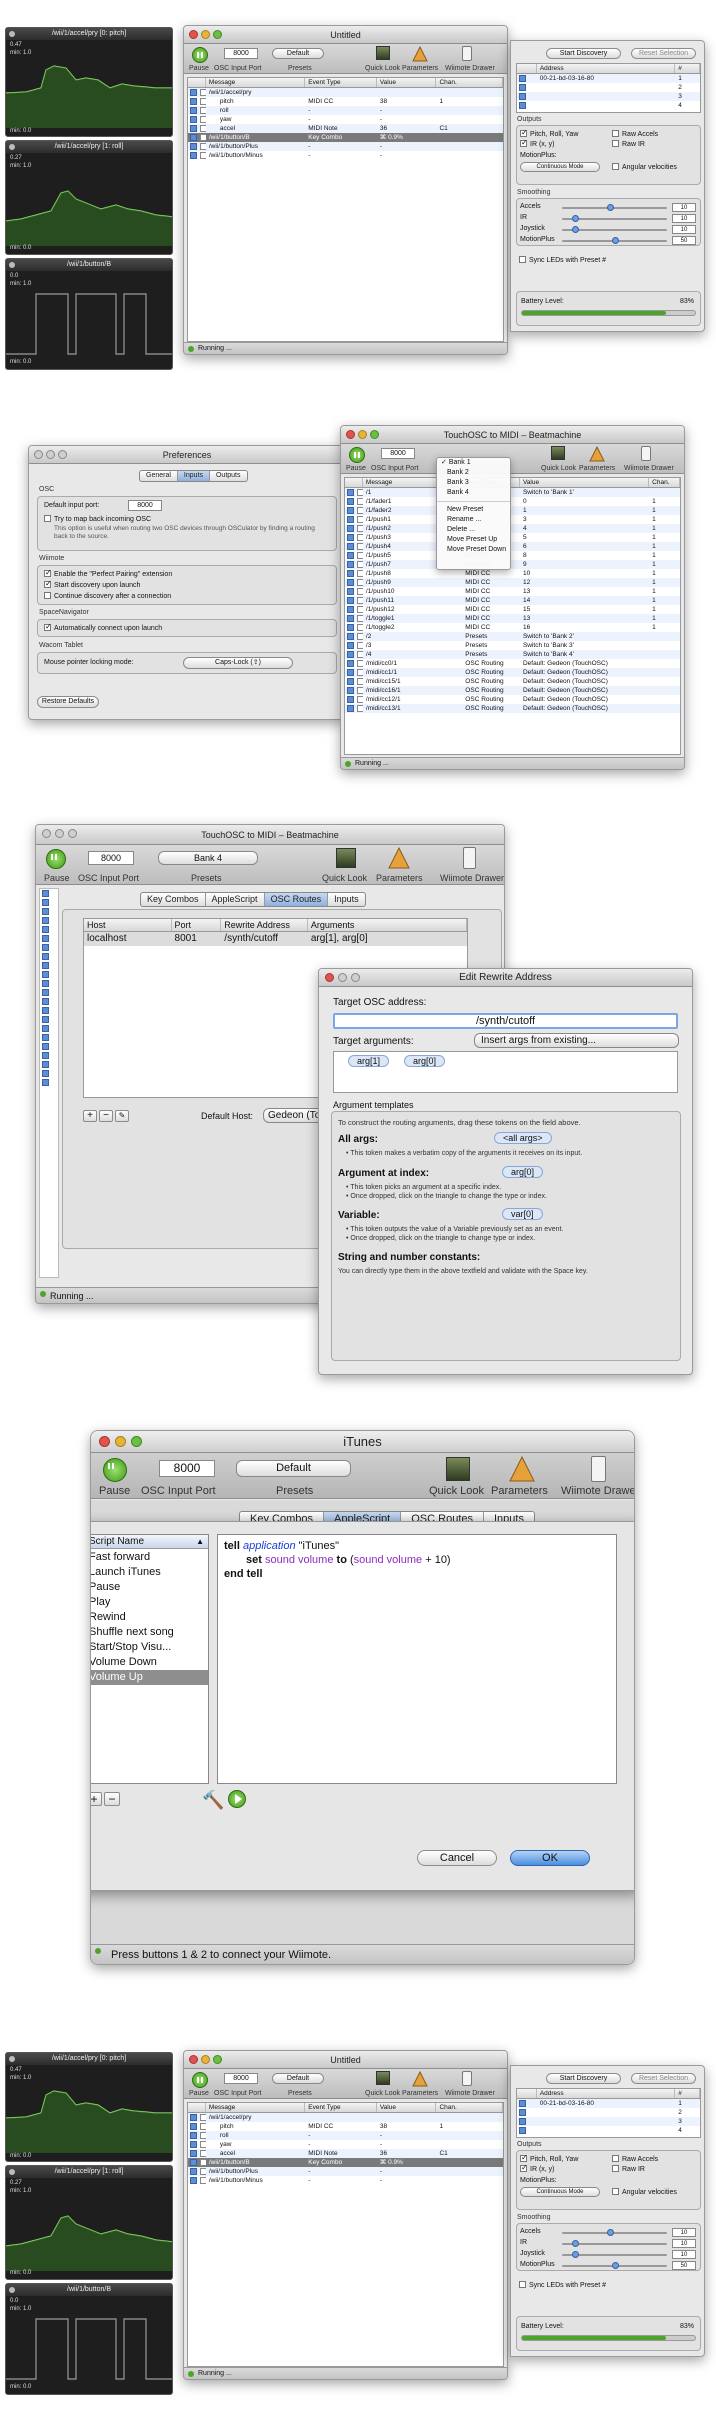  Describe the element at coordinates (68, 702) in the screenshot. I see `restore-defaults-button: Restore Defaults` at that location.